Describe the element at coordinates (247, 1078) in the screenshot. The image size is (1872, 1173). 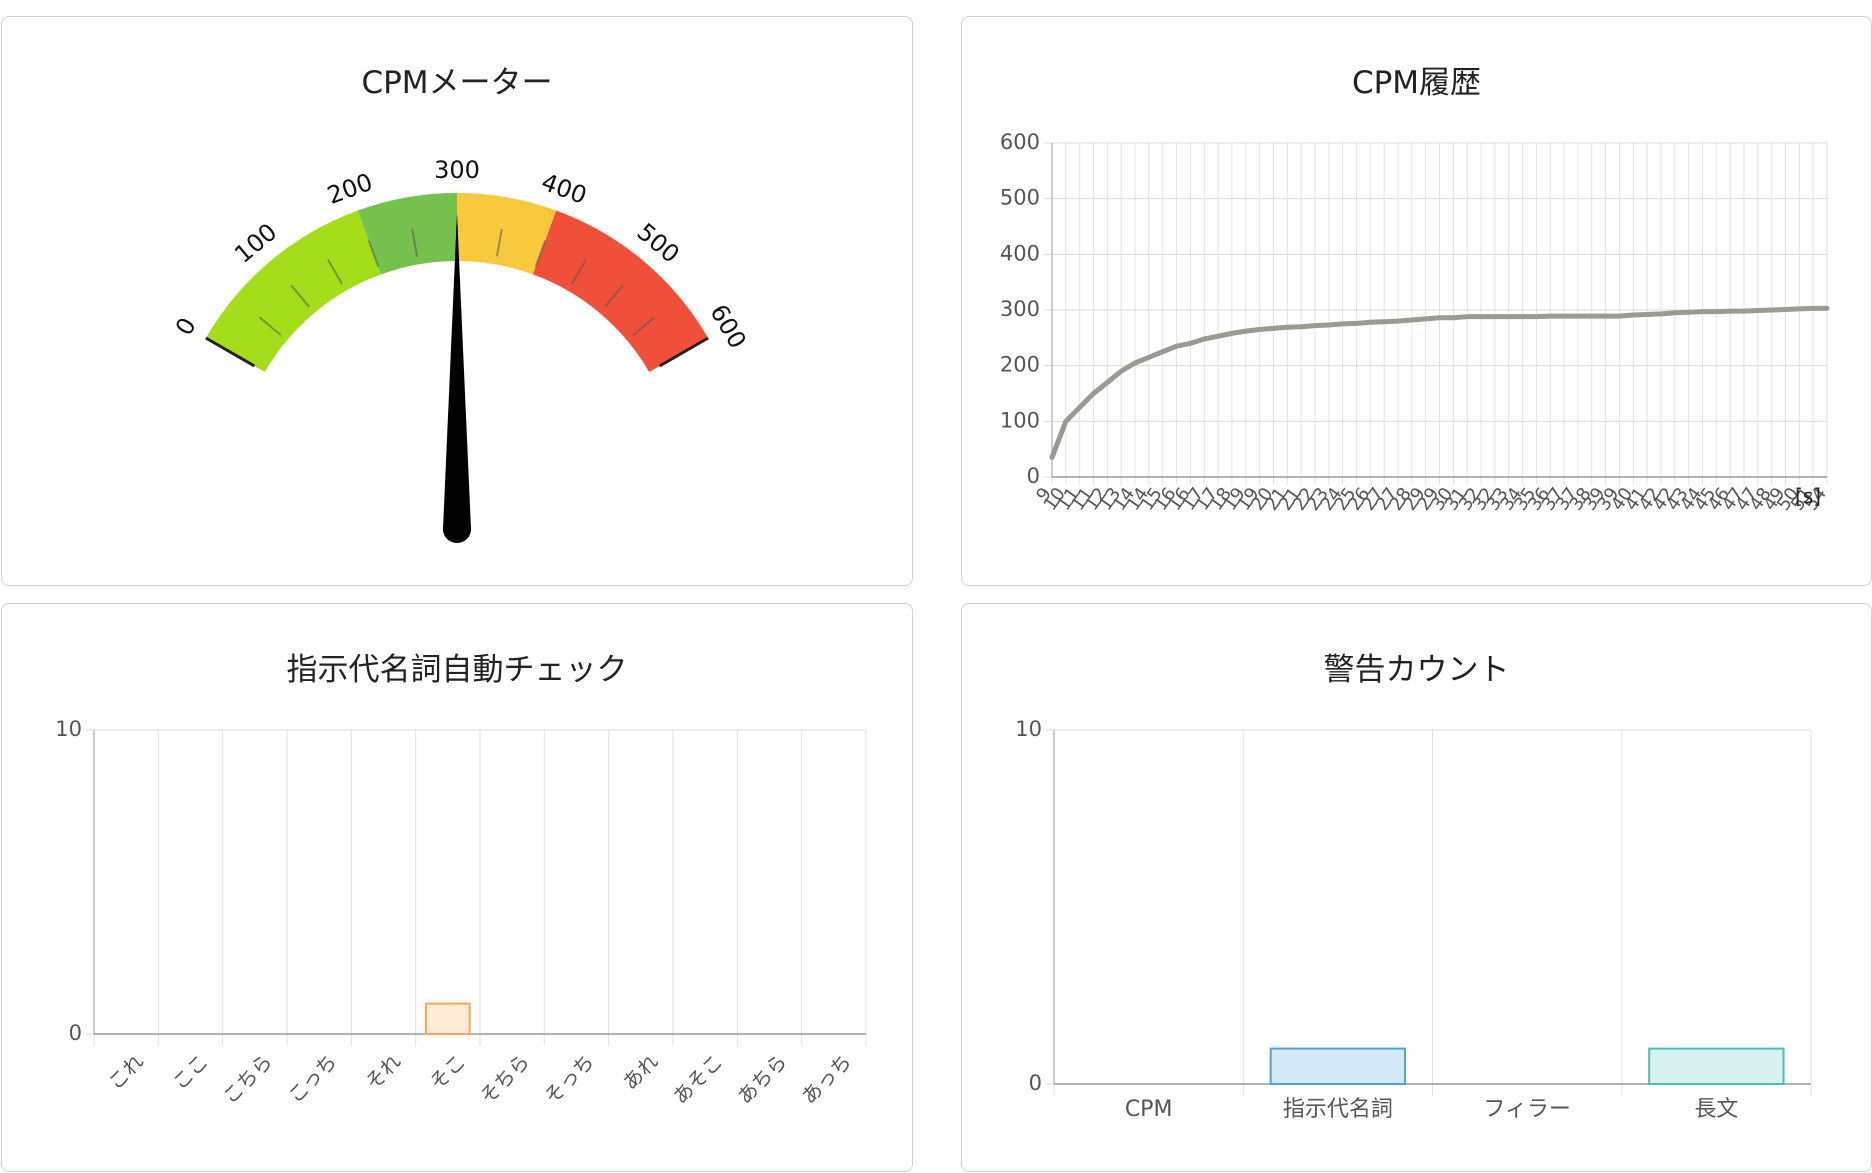
I see `x-tick-label: こちら` at that location.